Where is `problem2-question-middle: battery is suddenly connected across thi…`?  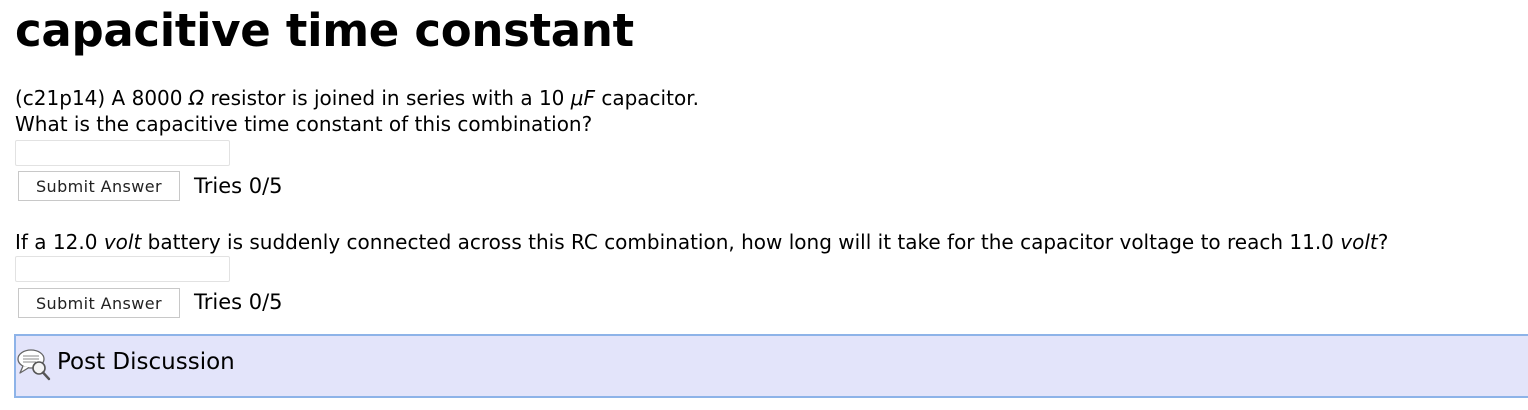 problem2-question-middle: battery is suddenly connected across thi… is located at coordinates (741, 242).